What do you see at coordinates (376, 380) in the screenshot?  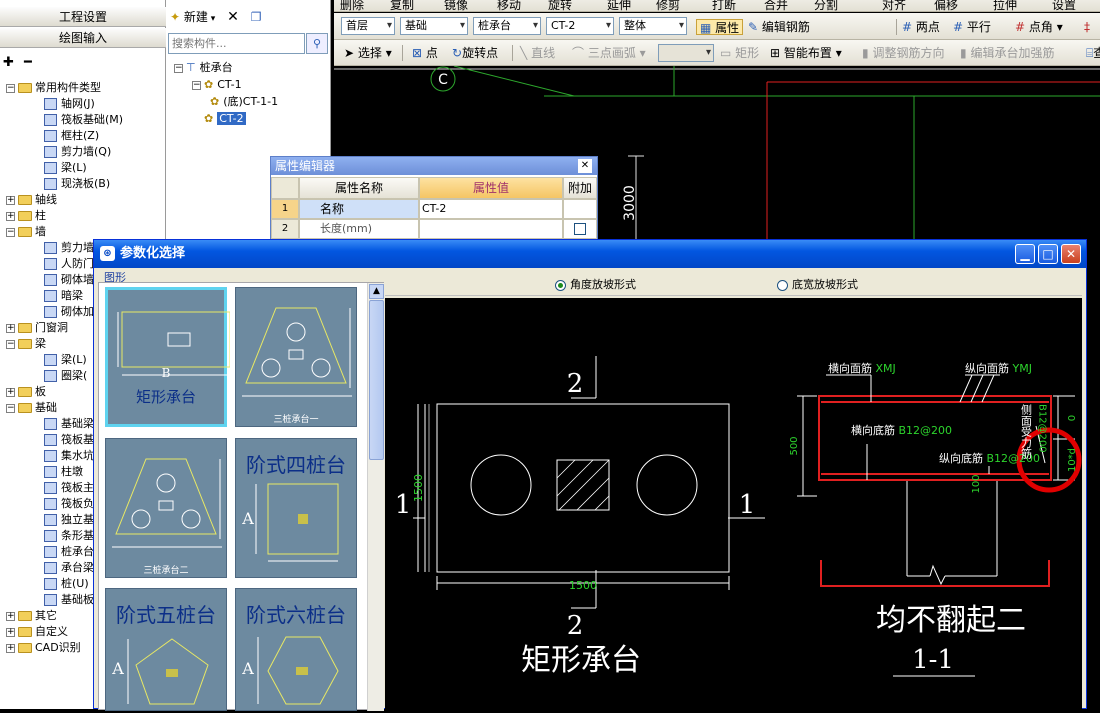 I see `scroll-thumb` at bounding box center [376, 380].